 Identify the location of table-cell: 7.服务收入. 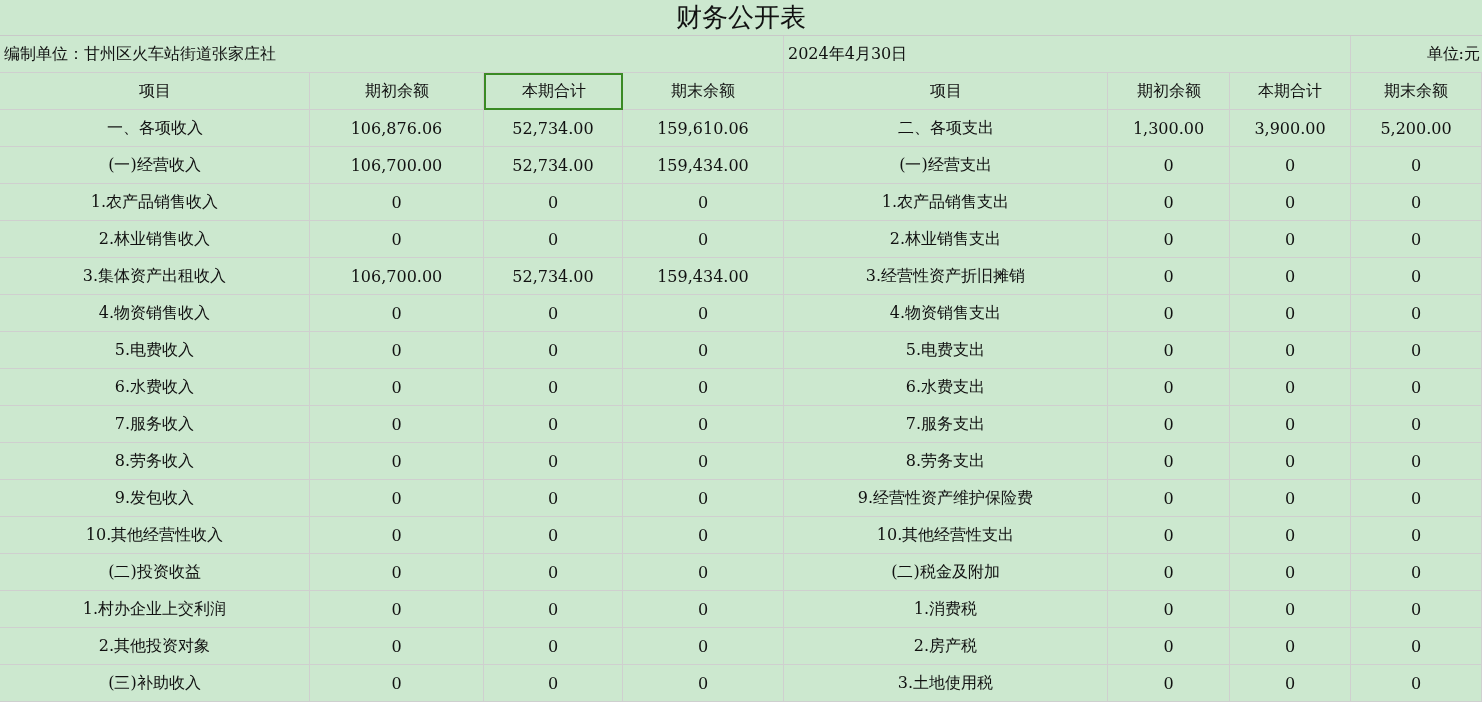
(155, 424).